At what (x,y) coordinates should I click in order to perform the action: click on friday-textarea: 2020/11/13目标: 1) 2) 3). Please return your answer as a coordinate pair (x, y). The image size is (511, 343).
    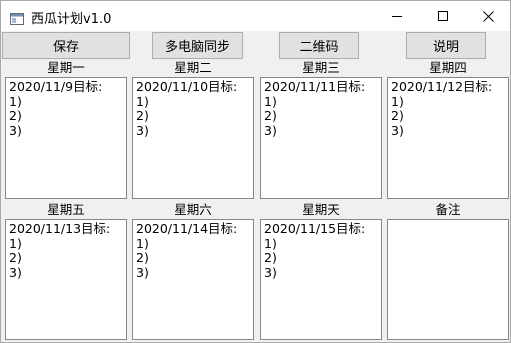
    Looking at the image, I should click on (66, 279).